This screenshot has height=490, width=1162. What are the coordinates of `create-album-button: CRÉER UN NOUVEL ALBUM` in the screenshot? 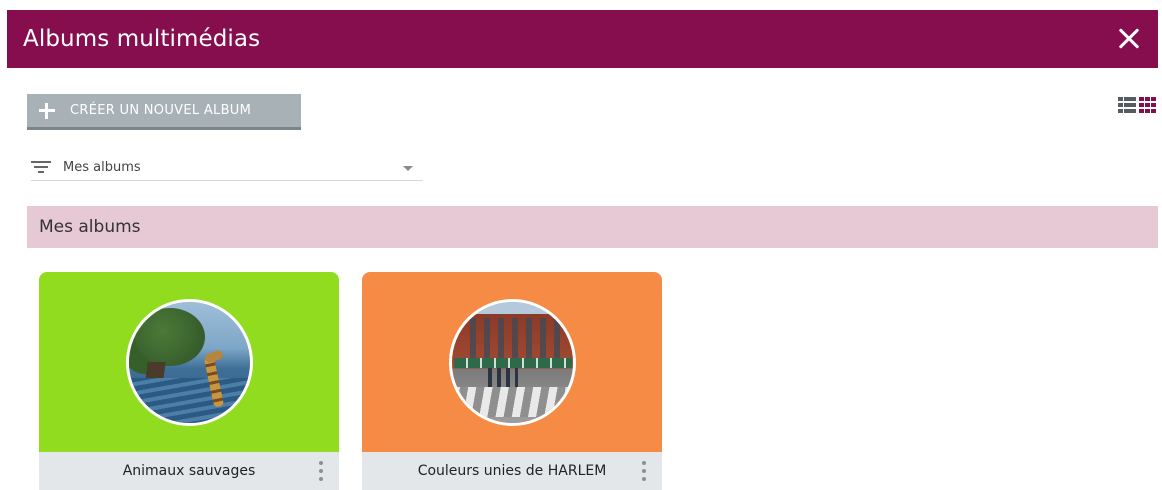 It's located at (164, 112).